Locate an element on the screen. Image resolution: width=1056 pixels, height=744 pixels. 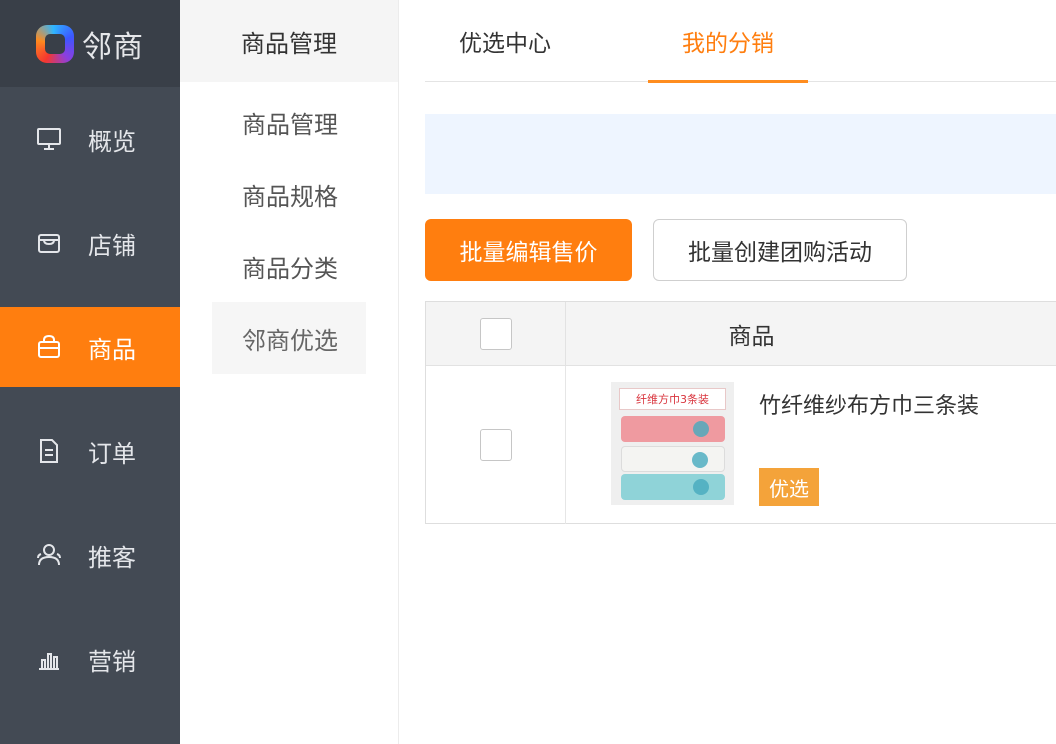
logo: 邻商 is located at coordinates (90, 43).